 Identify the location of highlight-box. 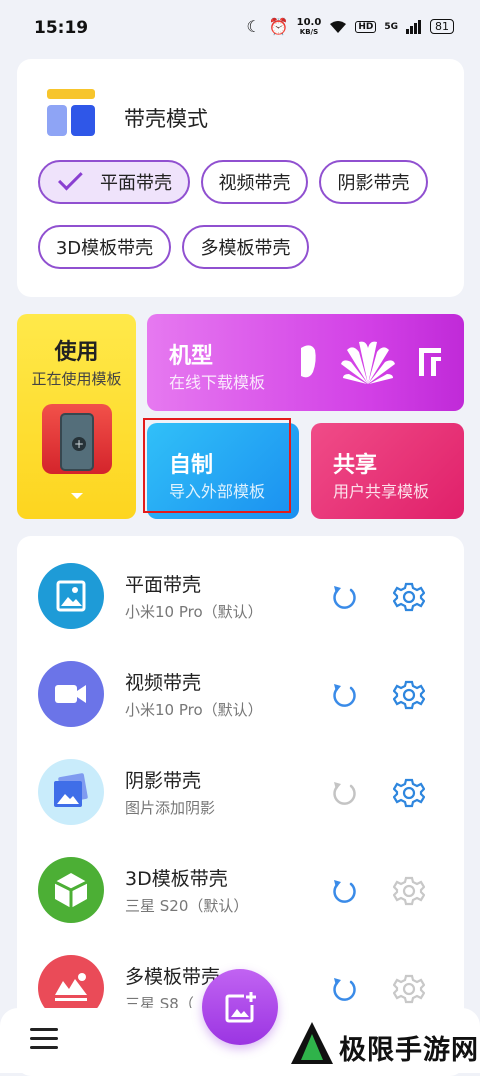
(217, 465).